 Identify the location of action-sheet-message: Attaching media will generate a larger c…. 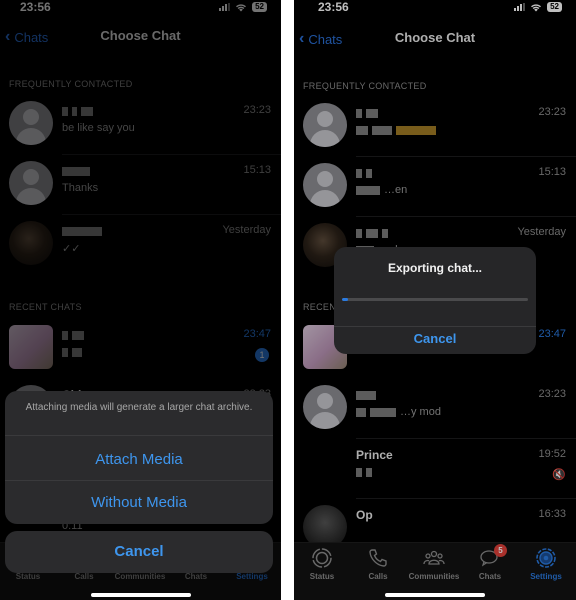
(139, 407).